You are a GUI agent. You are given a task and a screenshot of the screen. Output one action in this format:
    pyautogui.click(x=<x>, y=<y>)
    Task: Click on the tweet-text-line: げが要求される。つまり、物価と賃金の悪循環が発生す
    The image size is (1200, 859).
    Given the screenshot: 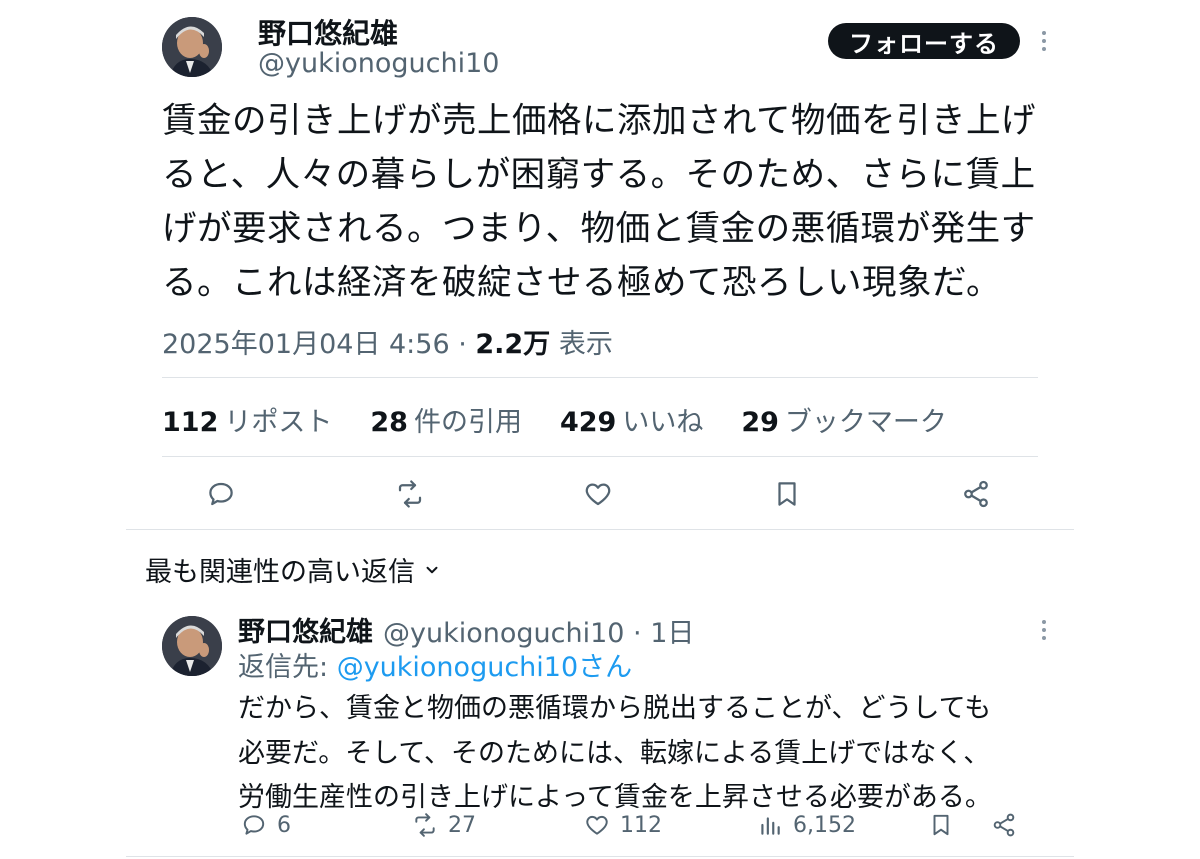 What is the action you would take?
    pyautogui.click(x=599, y=229)
    